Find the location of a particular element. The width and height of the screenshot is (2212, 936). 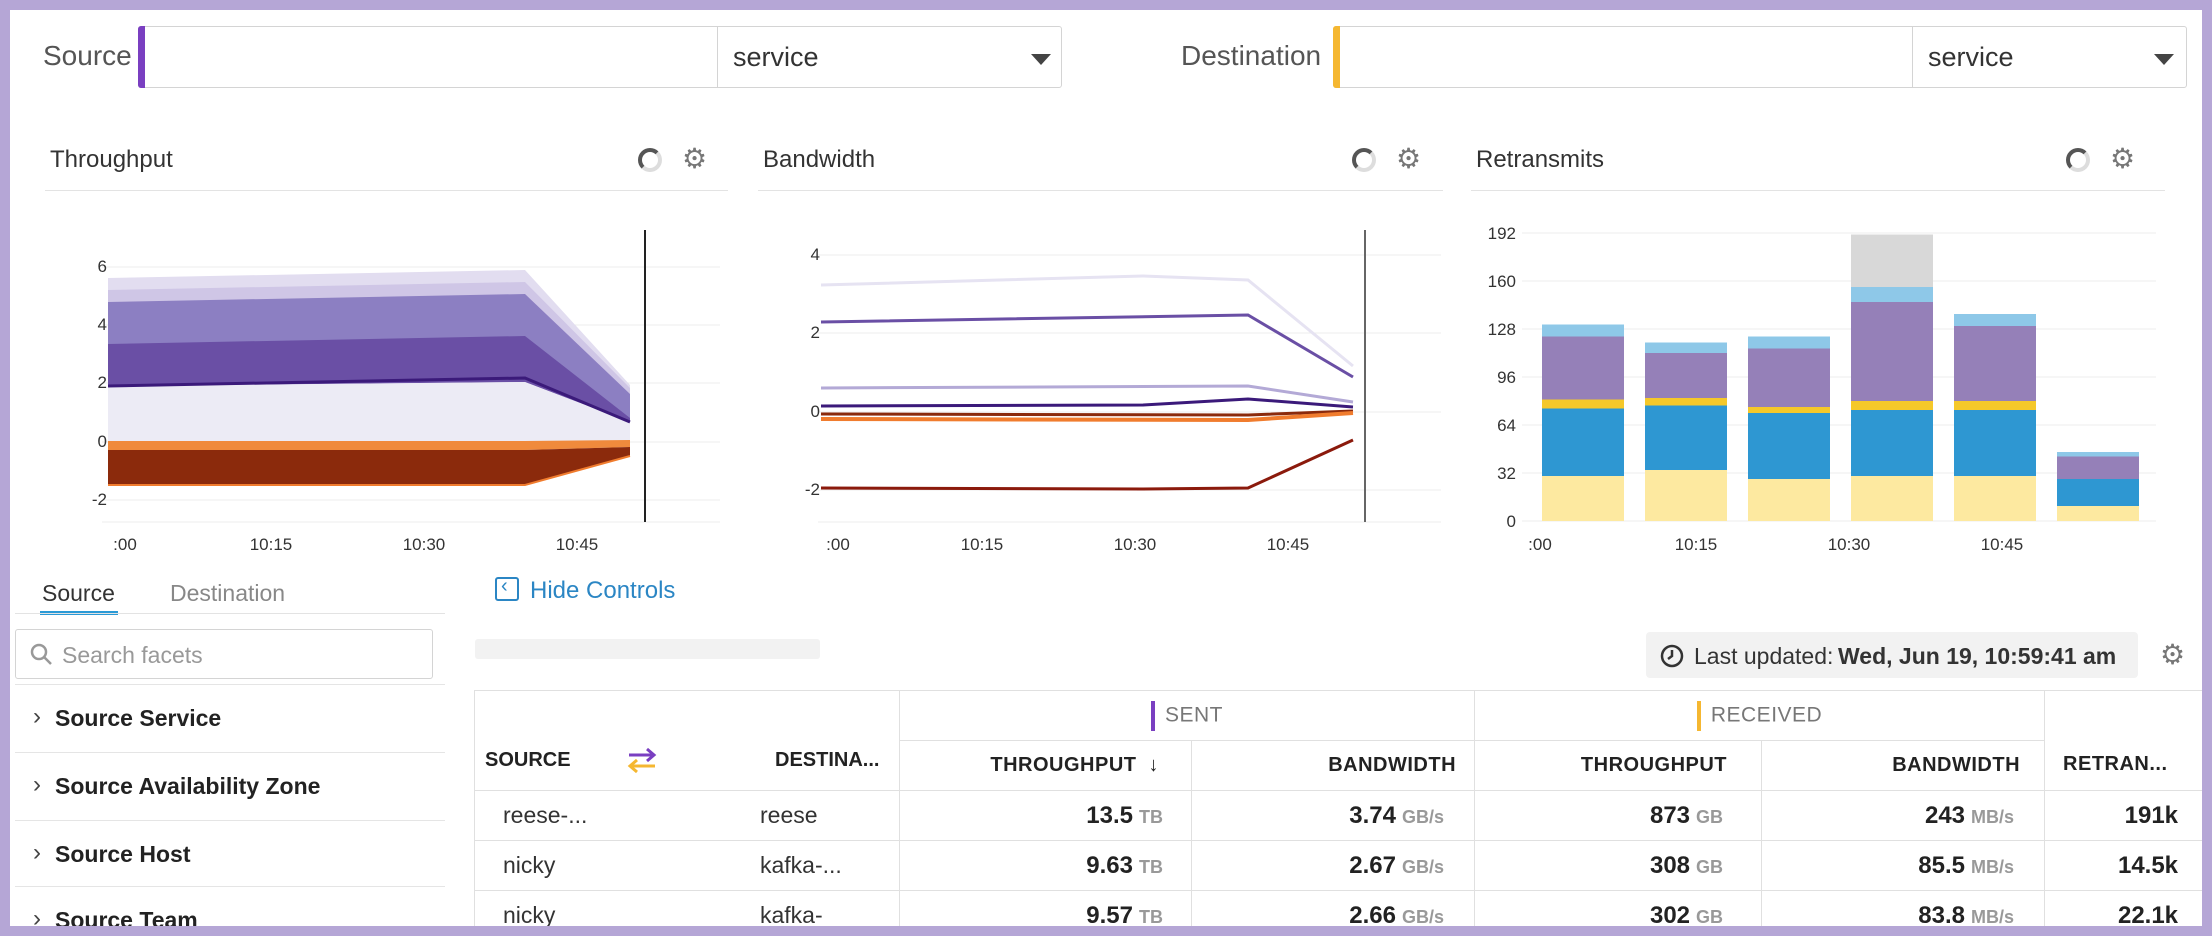

y-tick: 160 is located at coordinates (1502, 281).